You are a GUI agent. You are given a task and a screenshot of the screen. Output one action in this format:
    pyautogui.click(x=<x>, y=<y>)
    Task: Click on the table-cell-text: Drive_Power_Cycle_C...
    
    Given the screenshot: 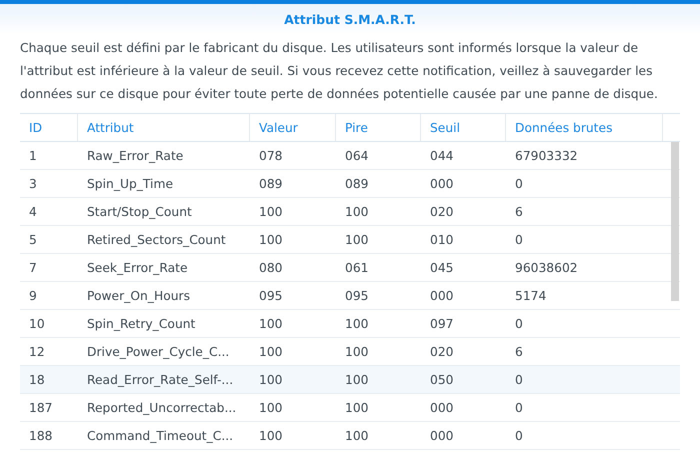 What is the action you would take?
    pyautogui.click(x=158, y=352)
    